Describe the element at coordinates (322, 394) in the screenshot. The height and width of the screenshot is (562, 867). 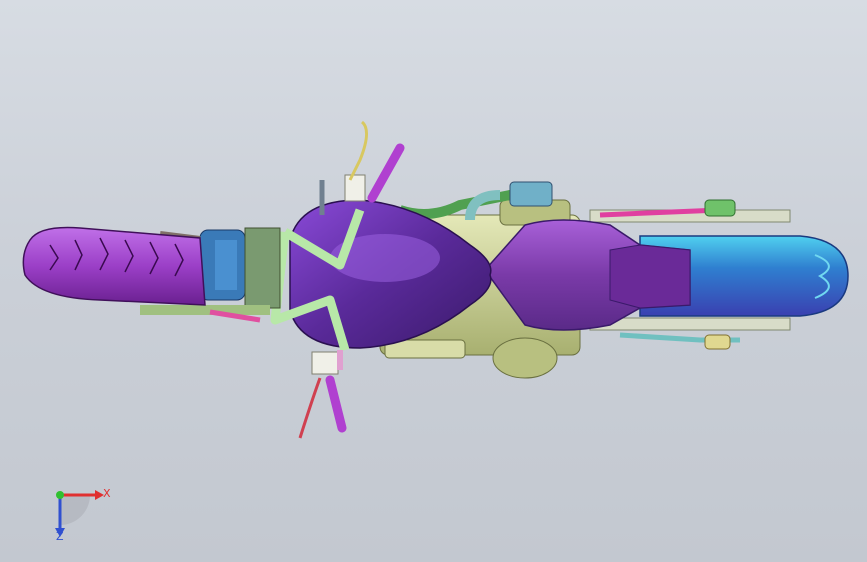
I see `handlebar-right` at that location.